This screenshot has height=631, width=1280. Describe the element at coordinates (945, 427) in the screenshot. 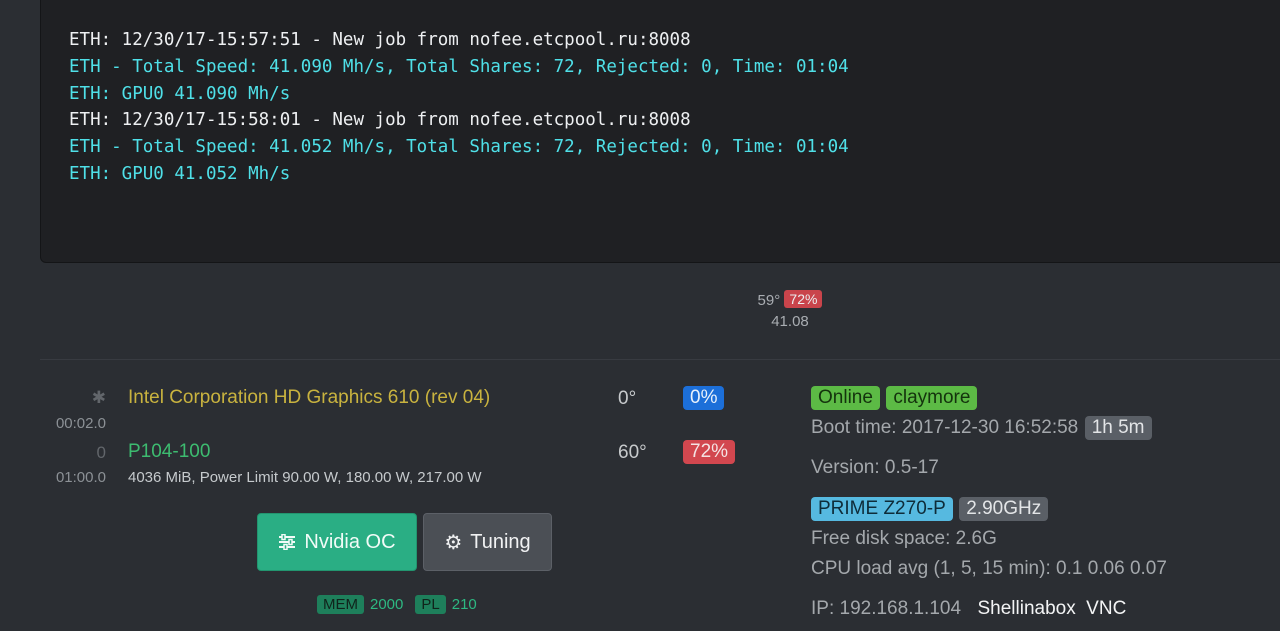

I see `boot-time: Boot time: 2017-12-30 16:52:58` at that location.